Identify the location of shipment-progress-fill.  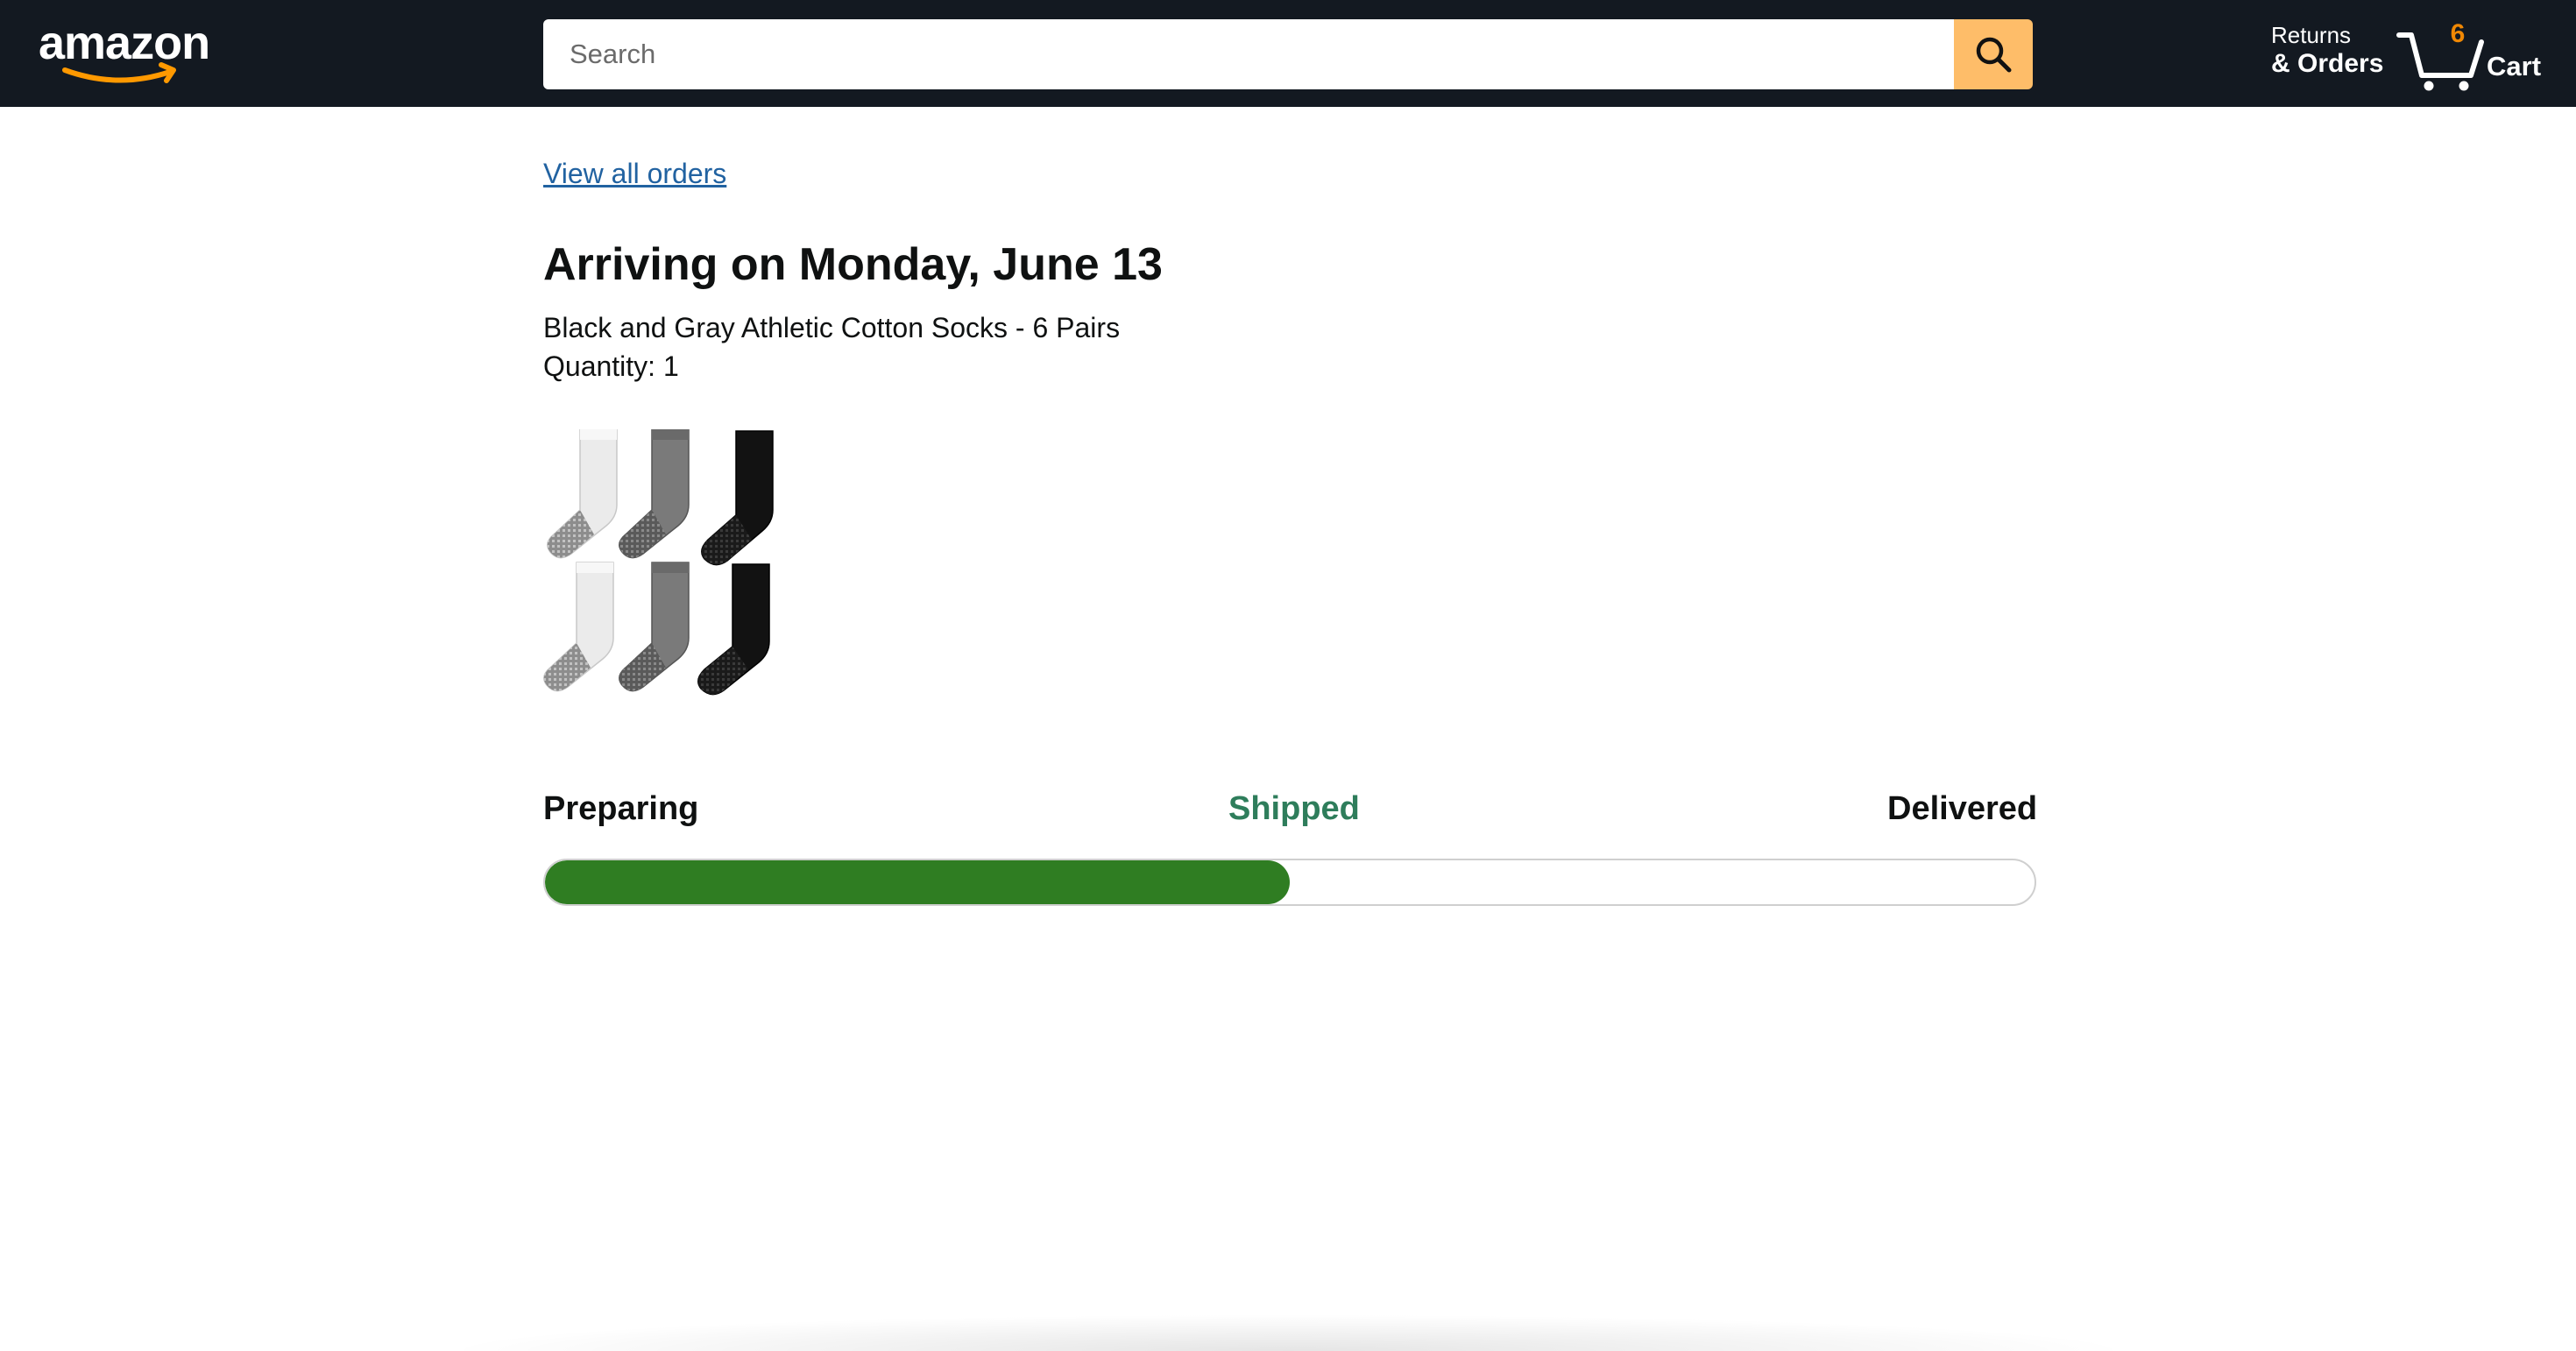
(917, 882).